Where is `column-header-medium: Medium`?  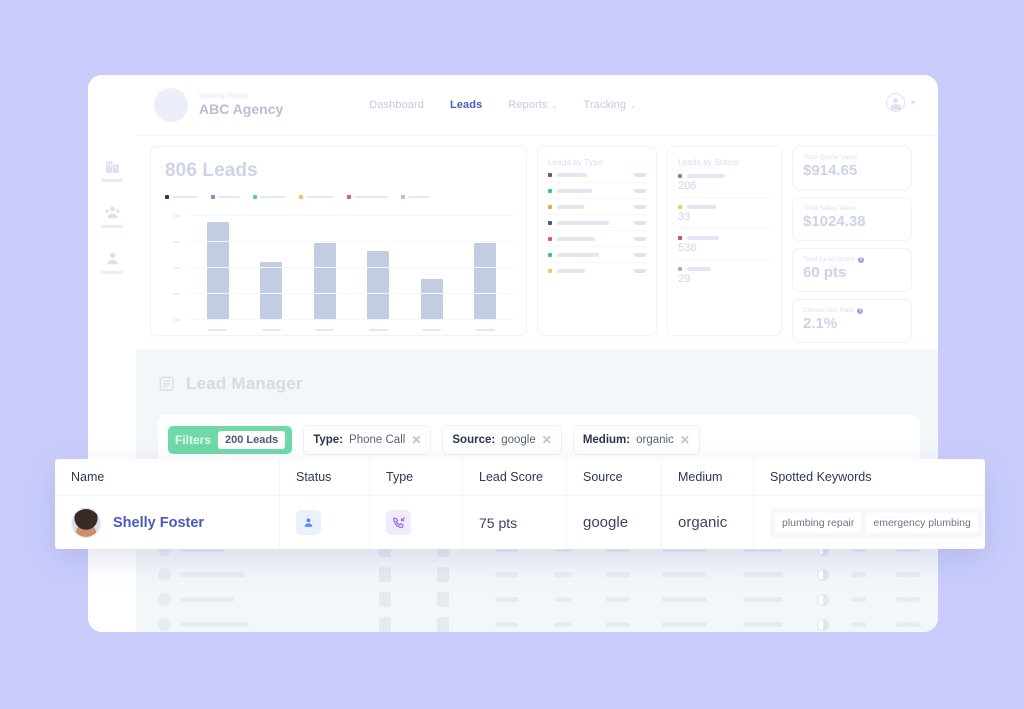 column-header-medium: Medium is located at coordinates (708, 477).